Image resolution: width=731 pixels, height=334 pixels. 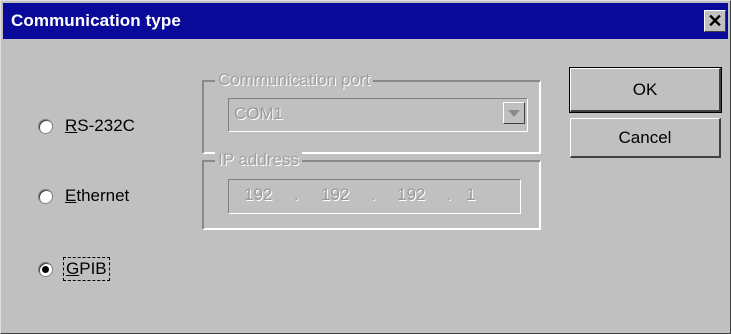 I want to click on ip-address-group: IP address 192 . 192 . 192 . 1, so click(x=371, y=190).